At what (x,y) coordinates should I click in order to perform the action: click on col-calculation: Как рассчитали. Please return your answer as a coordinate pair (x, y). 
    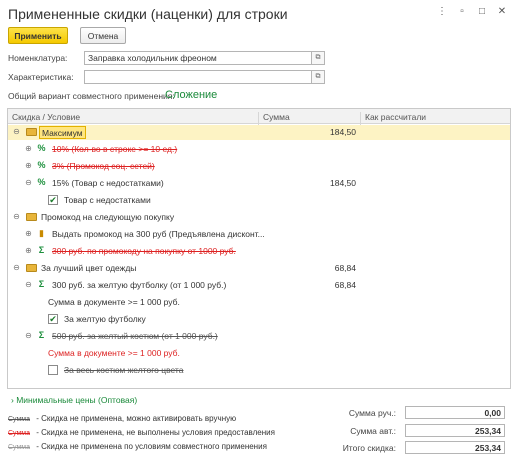
    Looking at the image, I should click on (395, 117).